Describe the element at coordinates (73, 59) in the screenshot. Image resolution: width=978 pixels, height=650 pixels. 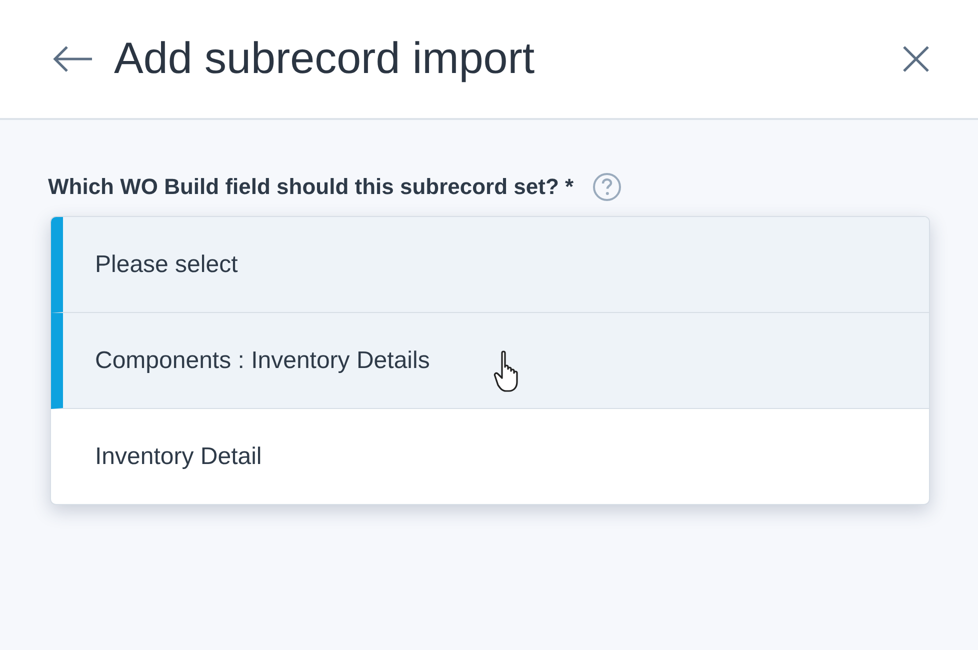
I see `back-arrow-icon` at that location.